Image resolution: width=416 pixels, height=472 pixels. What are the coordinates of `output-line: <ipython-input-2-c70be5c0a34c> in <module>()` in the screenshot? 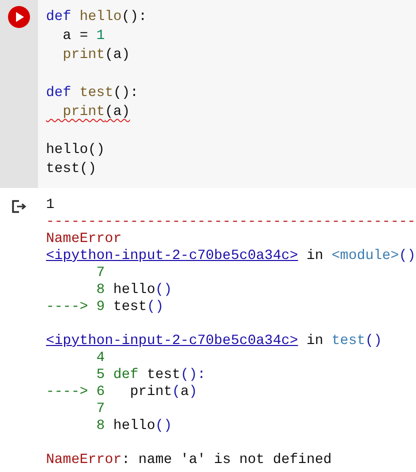 It's located at (231, 256).